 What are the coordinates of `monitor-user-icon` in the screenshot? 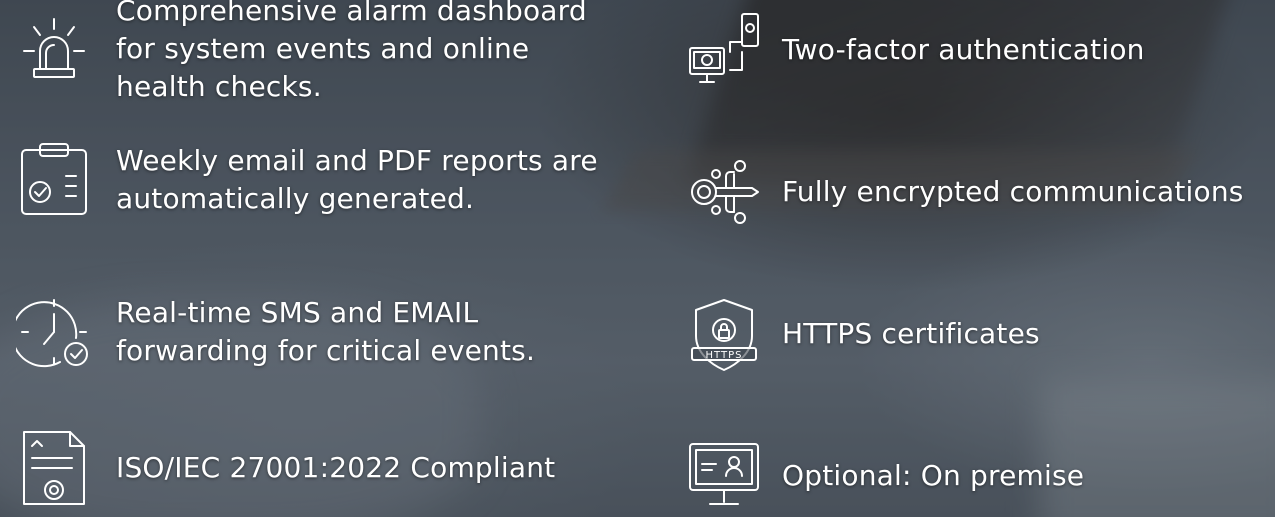 It's located at (724, 476).